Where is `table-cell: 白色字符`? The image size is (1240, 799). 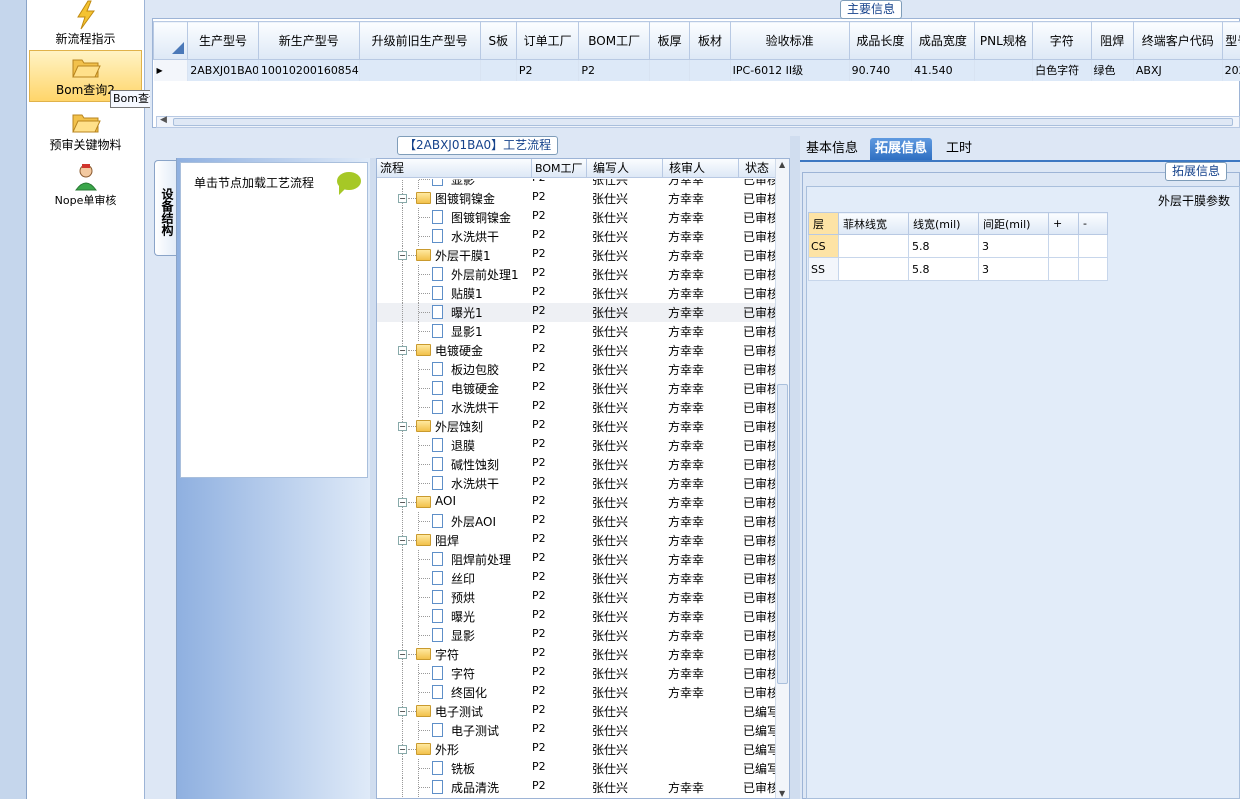
table-cell: 白色字符 is located at coordinates (1062, 70).